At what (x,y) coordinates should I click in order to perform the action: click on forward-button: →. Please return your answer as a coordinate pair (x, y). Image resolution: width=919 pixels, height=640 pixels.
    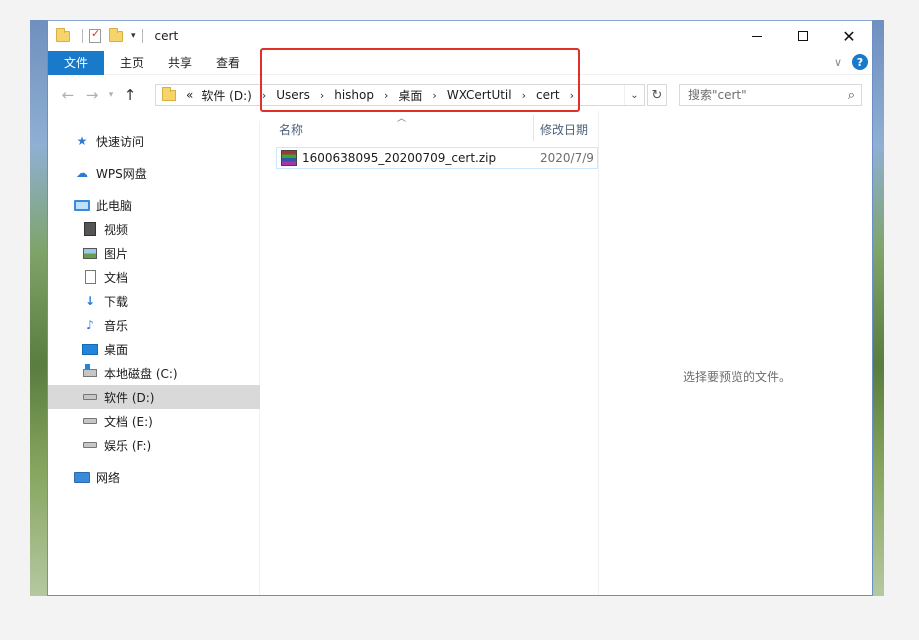
    Looking at the image, I should click on (92, 95).